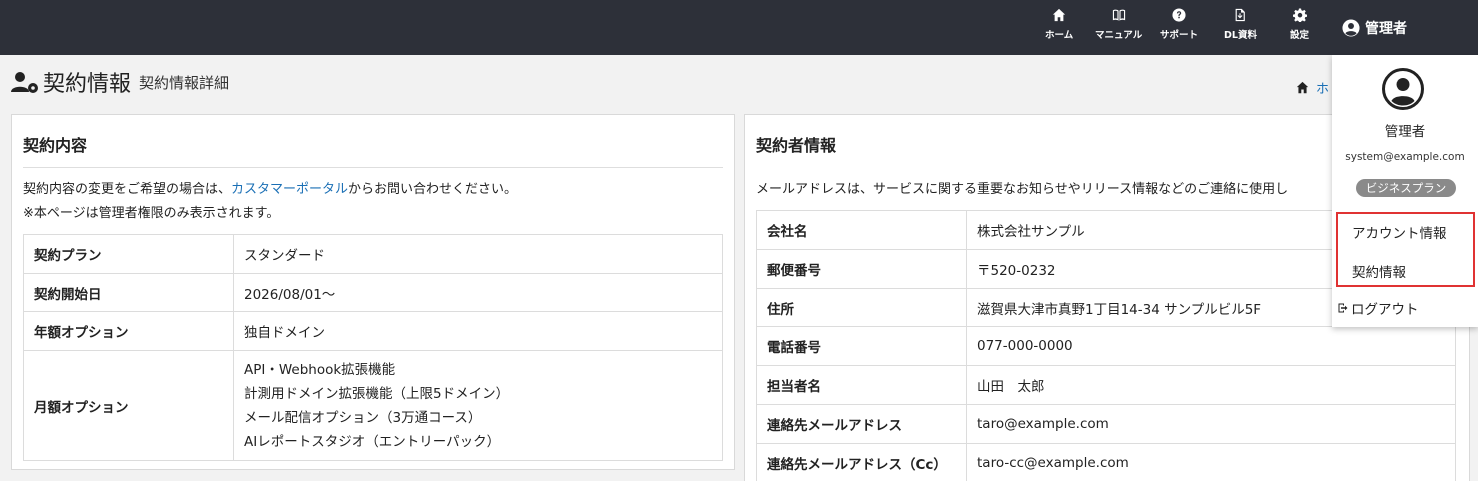  Describe the element at coordinates (363, 417) in the screenshot. I see `list-item: メール配信オプション（3万通コース）` at that location.